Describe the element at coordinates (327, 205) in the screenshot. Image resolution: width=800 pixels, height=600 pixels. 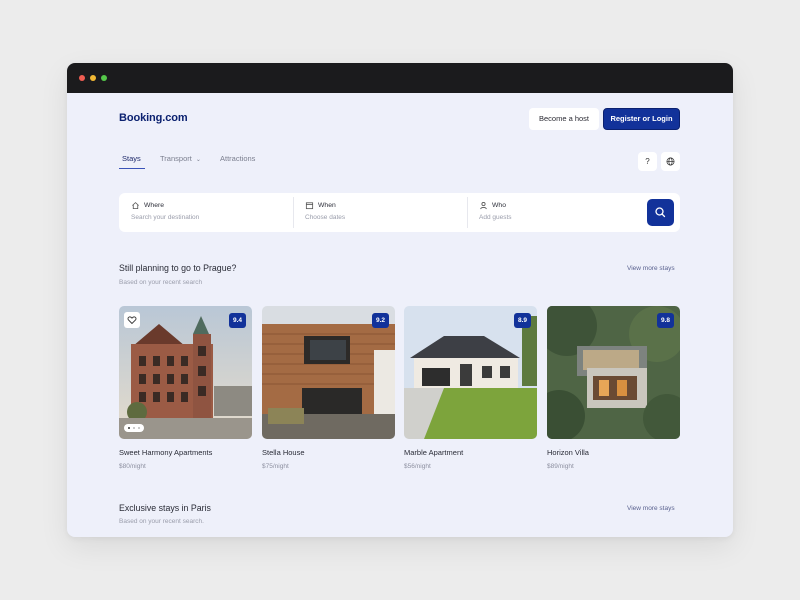
I see `when-label: When` at that location.